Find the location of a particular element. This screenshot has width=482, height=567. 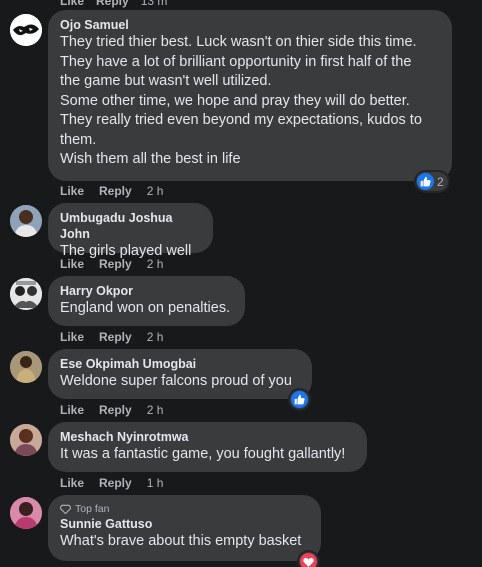

previous-comment-actions: Like Reply 13 m is located at coordinates (113, 4).